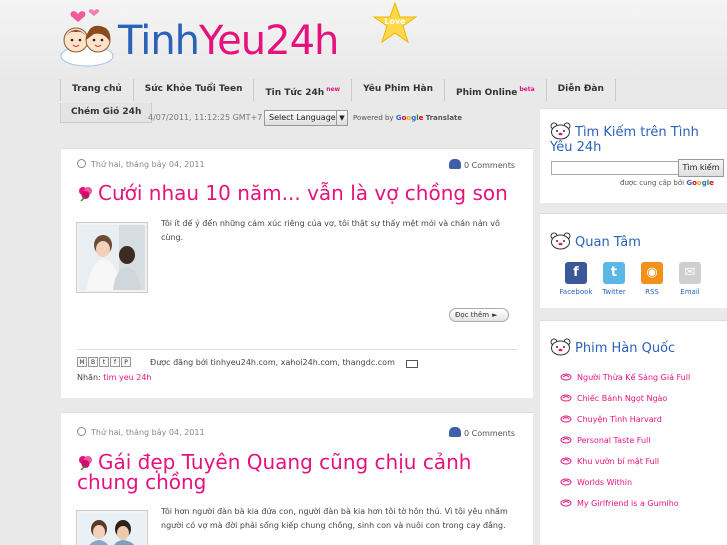 The width and height of the screenshot is (727, 545). I want to click on nav-label: Yêu Phim Hàn, so click(398, 89).